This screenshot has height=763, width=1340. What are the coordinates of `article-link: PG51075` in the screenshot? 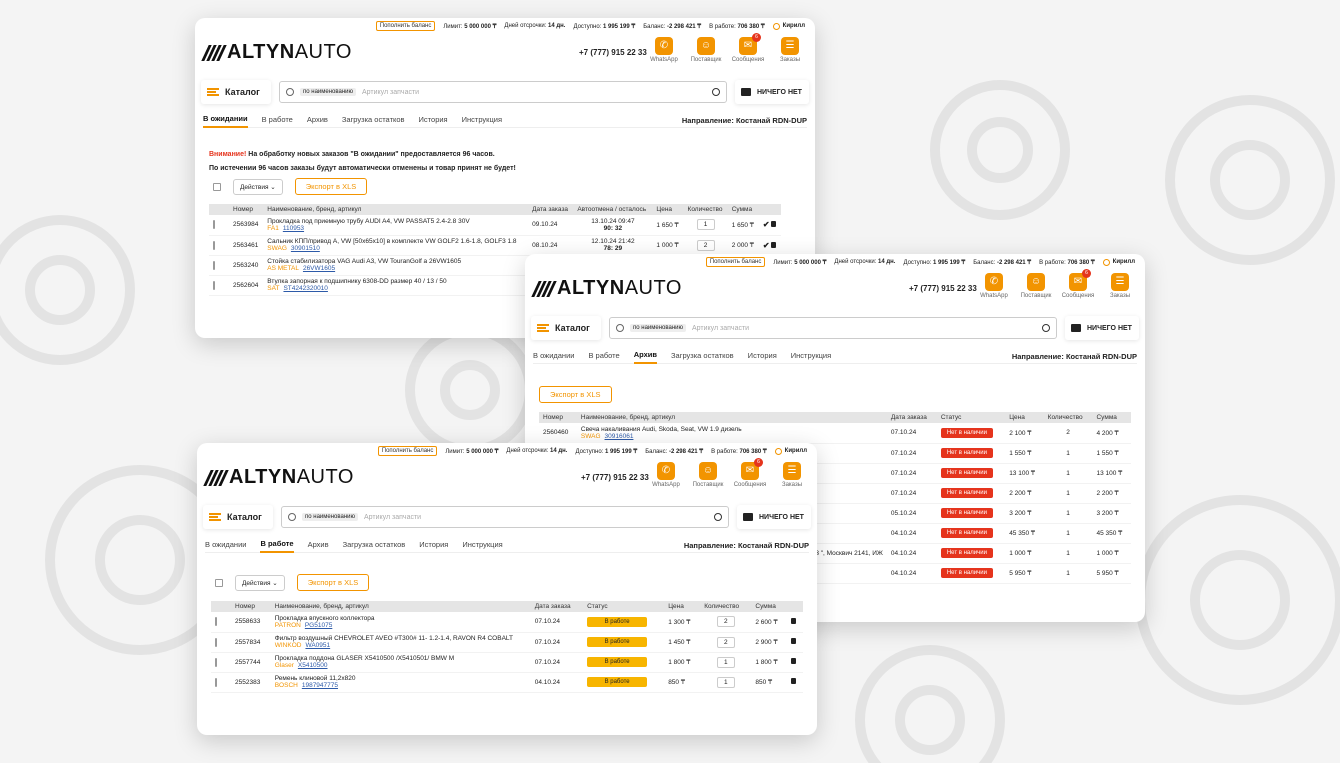 It's located at (318, 625).